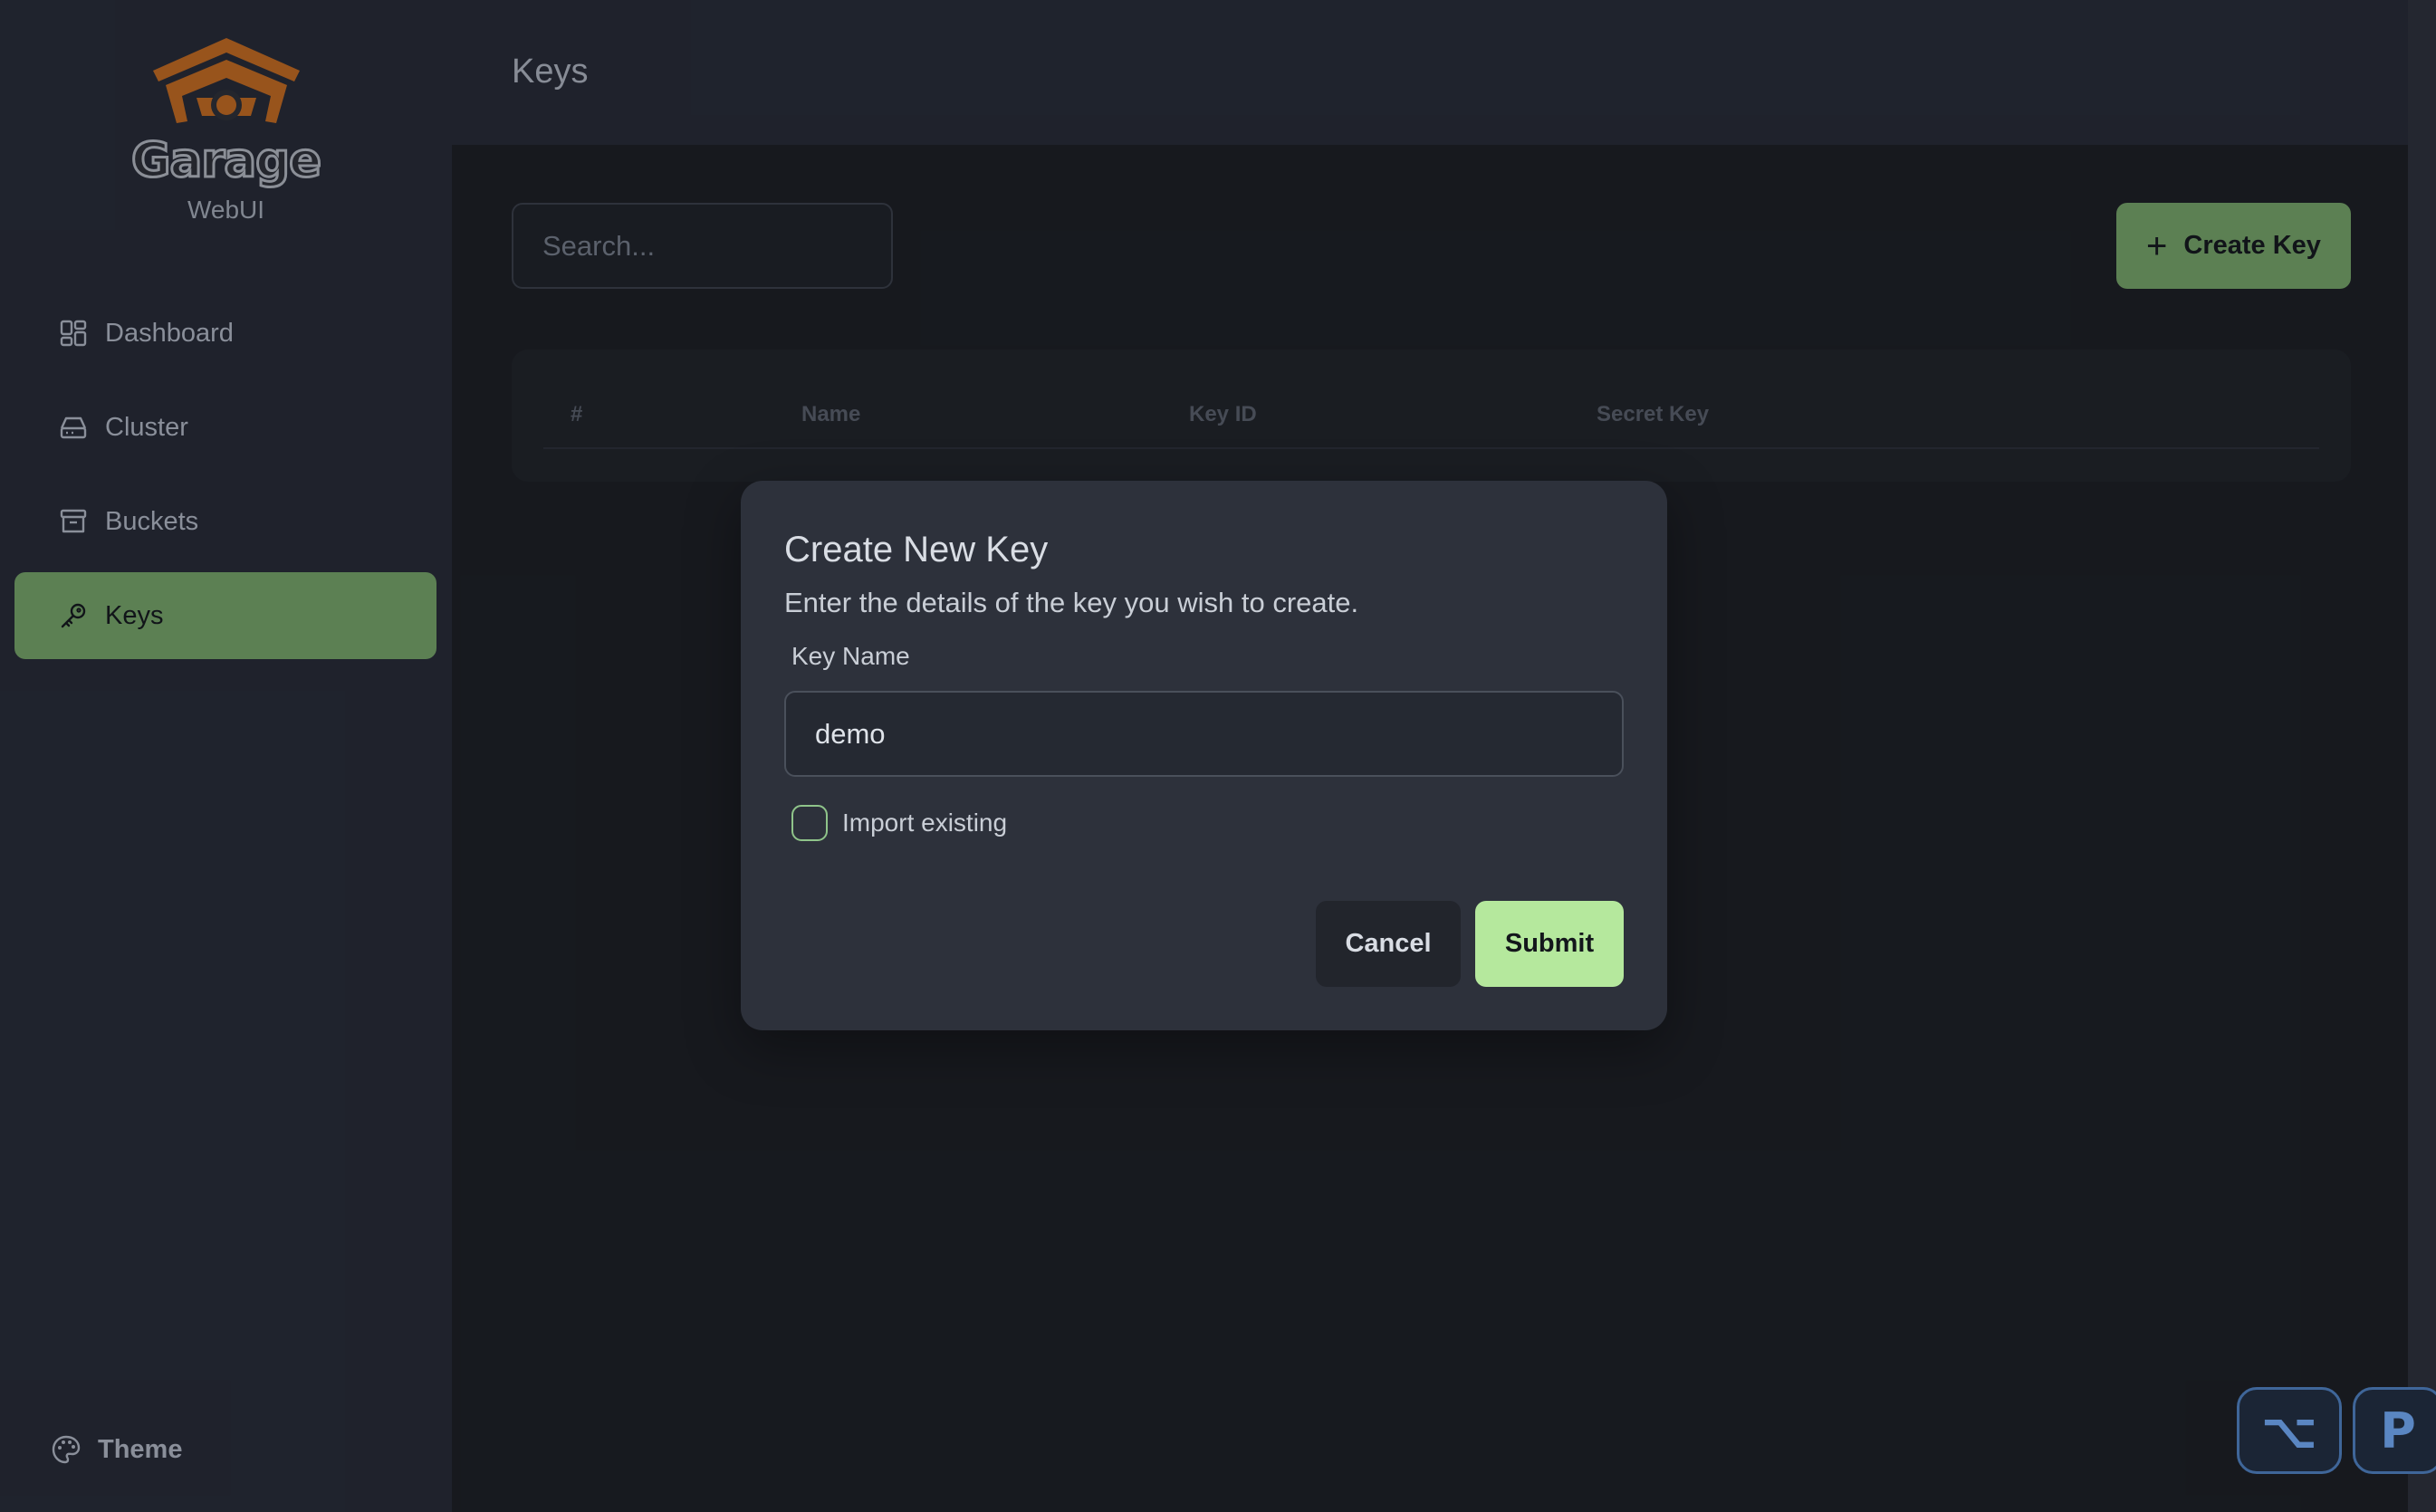  What do you see at coordinates (1549, 944) in the screenshot?
I see `submit-button: Submit` at bounding box center [1549, 944].